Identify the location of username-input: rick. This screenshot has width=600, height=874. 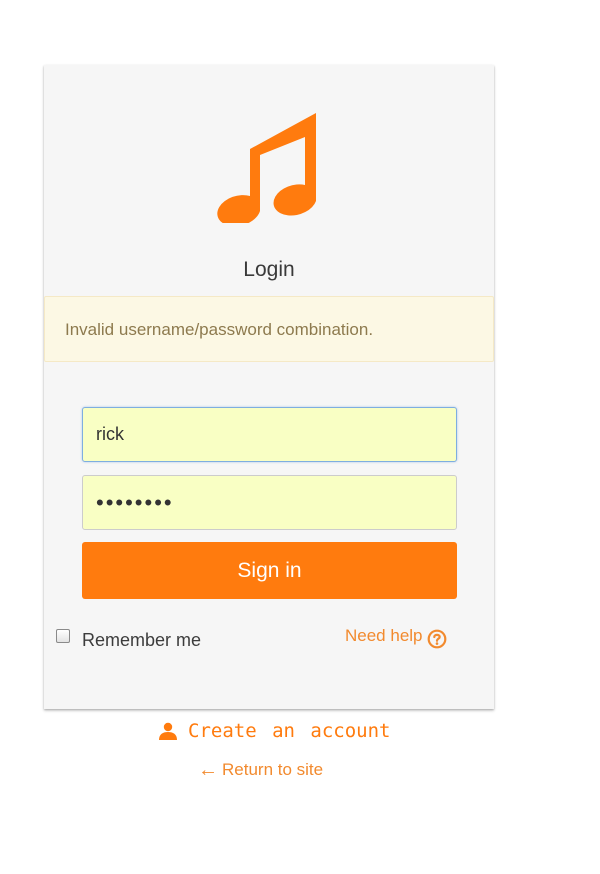
(269, 434).